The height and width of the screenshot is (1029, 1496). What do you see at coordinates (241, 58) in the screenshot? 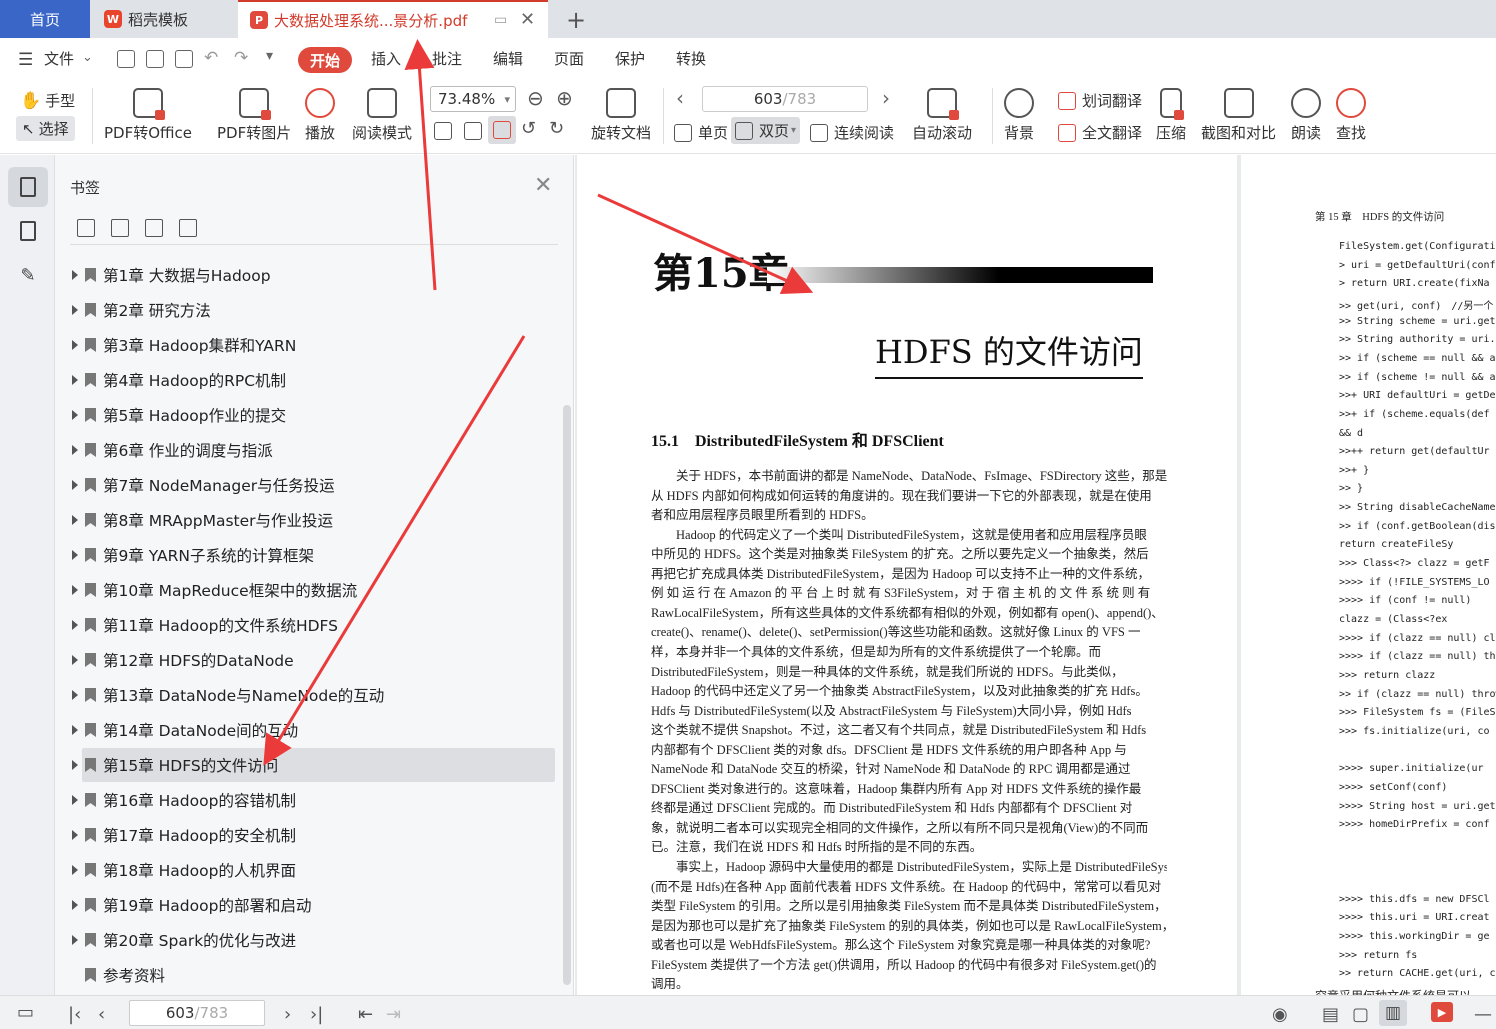
I see `redo-icon: ↷` at bounding box center [241, 58].